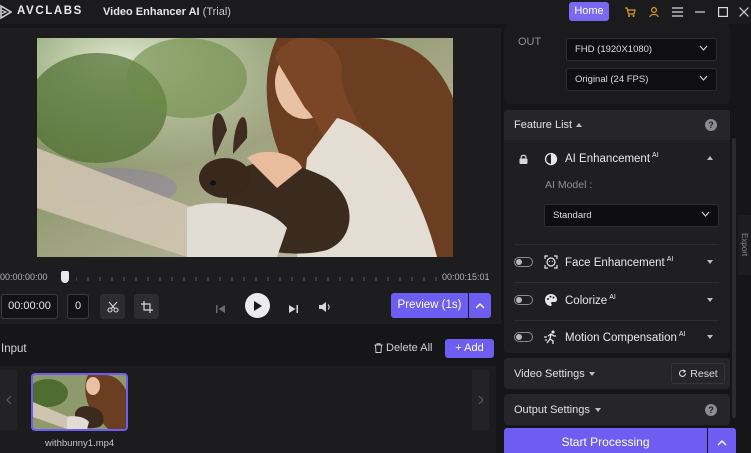  What do you see at coordinates (523, 300) in the screenshot?
I see `colorize-toggle` at bounding box center [523, 300].